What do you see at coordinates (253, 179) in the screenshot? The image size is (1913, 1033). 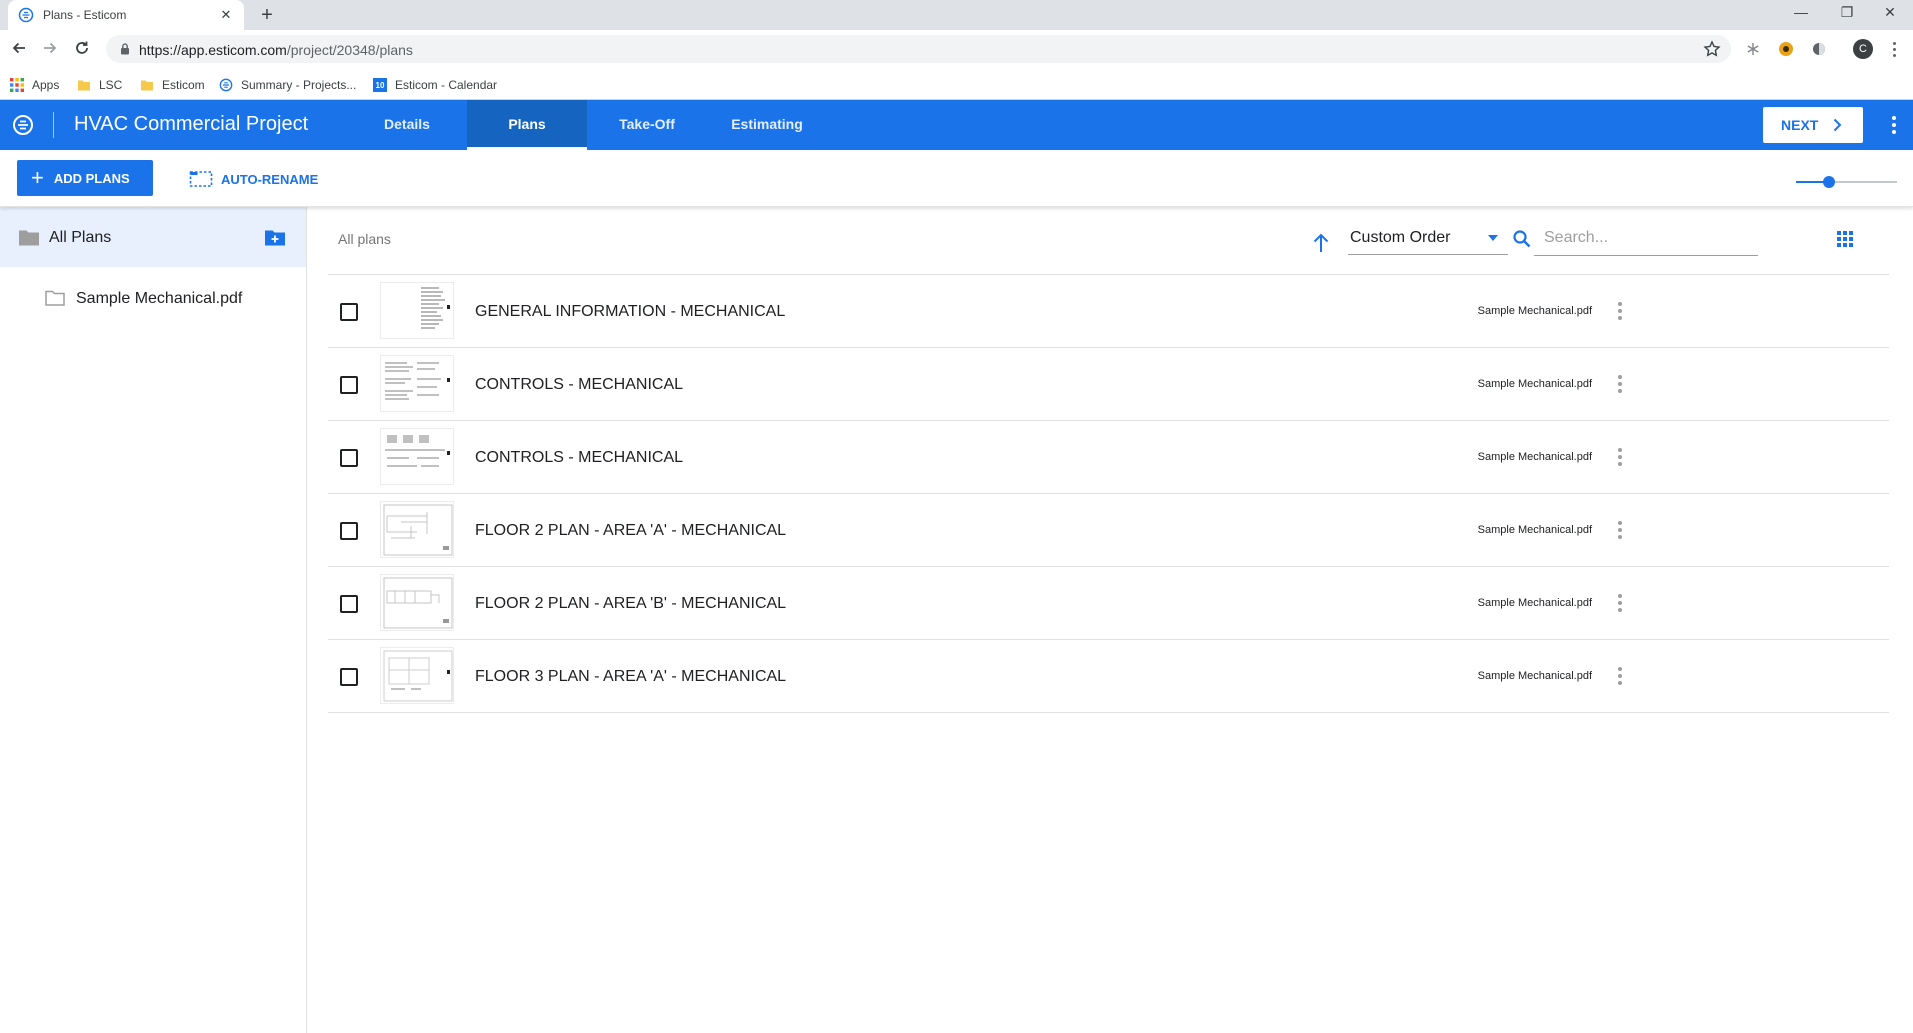 I see `auto-rename-button: AUTO-RENAME` at bounding box center [253, 179].